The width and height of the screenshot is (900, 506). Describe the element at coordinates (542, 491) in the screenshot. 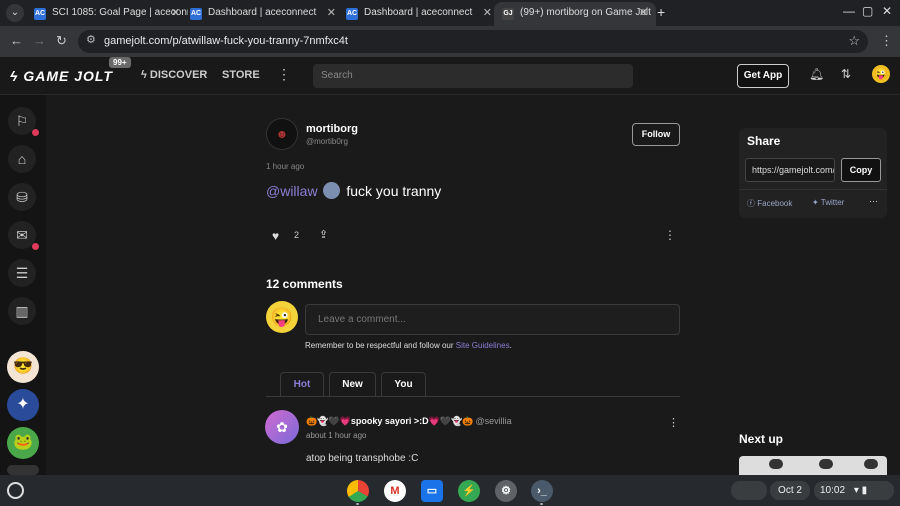

I see `terminal-icon: ›_` at that location.